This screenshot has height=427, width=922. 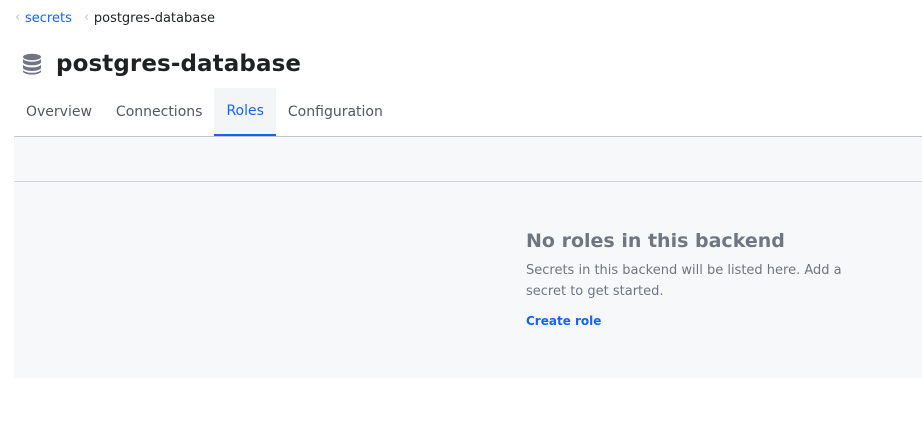 What do you see at coordinates (335, 112) in the screenshot?
I see `tab-configuration: Configuration` at bounding box center [335, 112].